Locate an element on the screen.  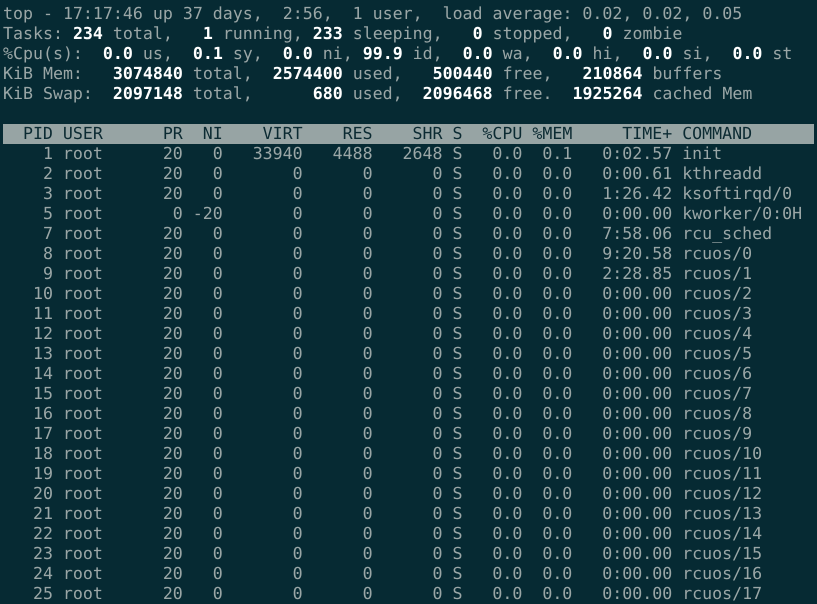
table-cell-text: 33940 is located at coordinates (277, 154).